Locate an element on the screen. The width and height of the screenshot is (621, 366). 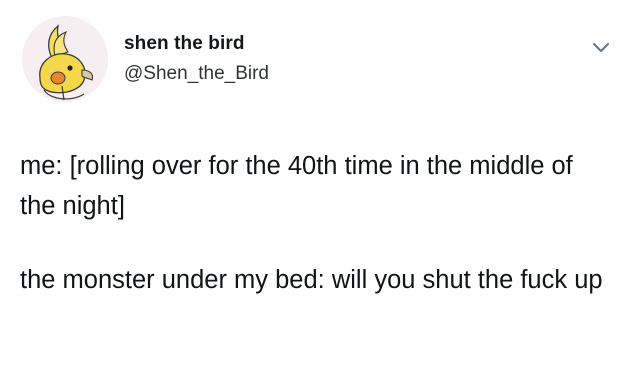
tweet-menu-button is located at coordinates (601, 47).